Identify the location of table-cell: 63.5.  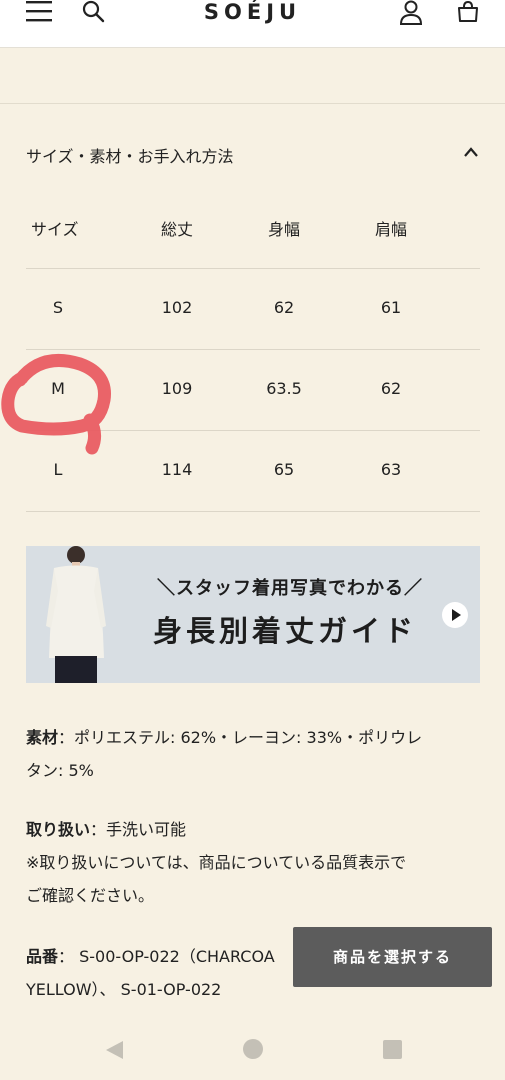
(284, 388).